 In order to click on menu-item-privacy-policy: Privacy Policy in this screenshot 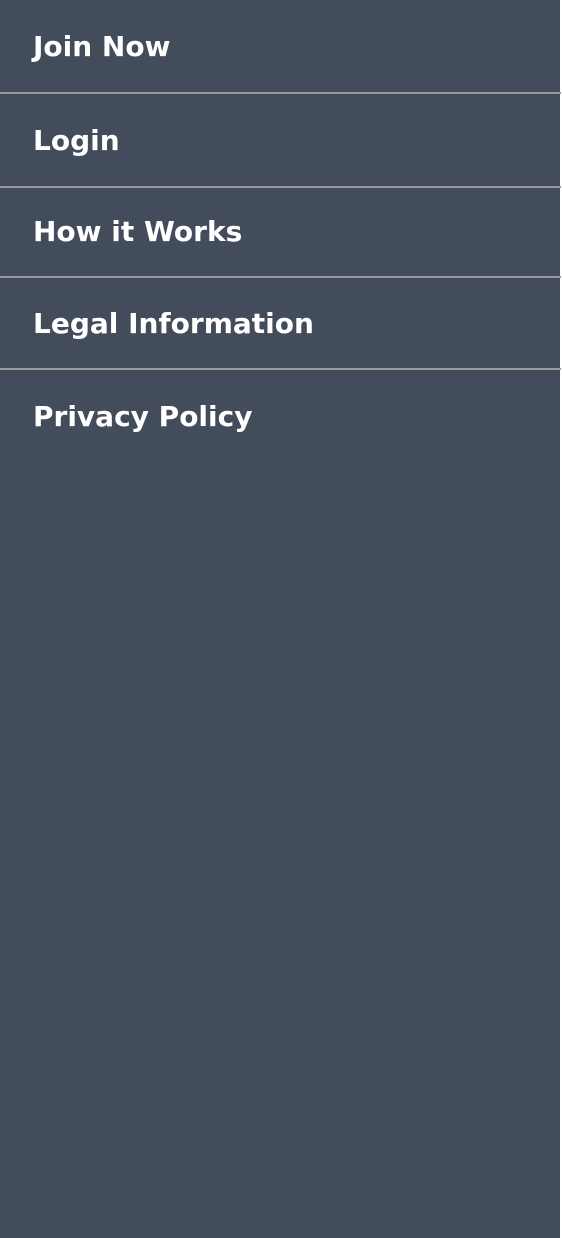, I will do `click(280, 417)`.